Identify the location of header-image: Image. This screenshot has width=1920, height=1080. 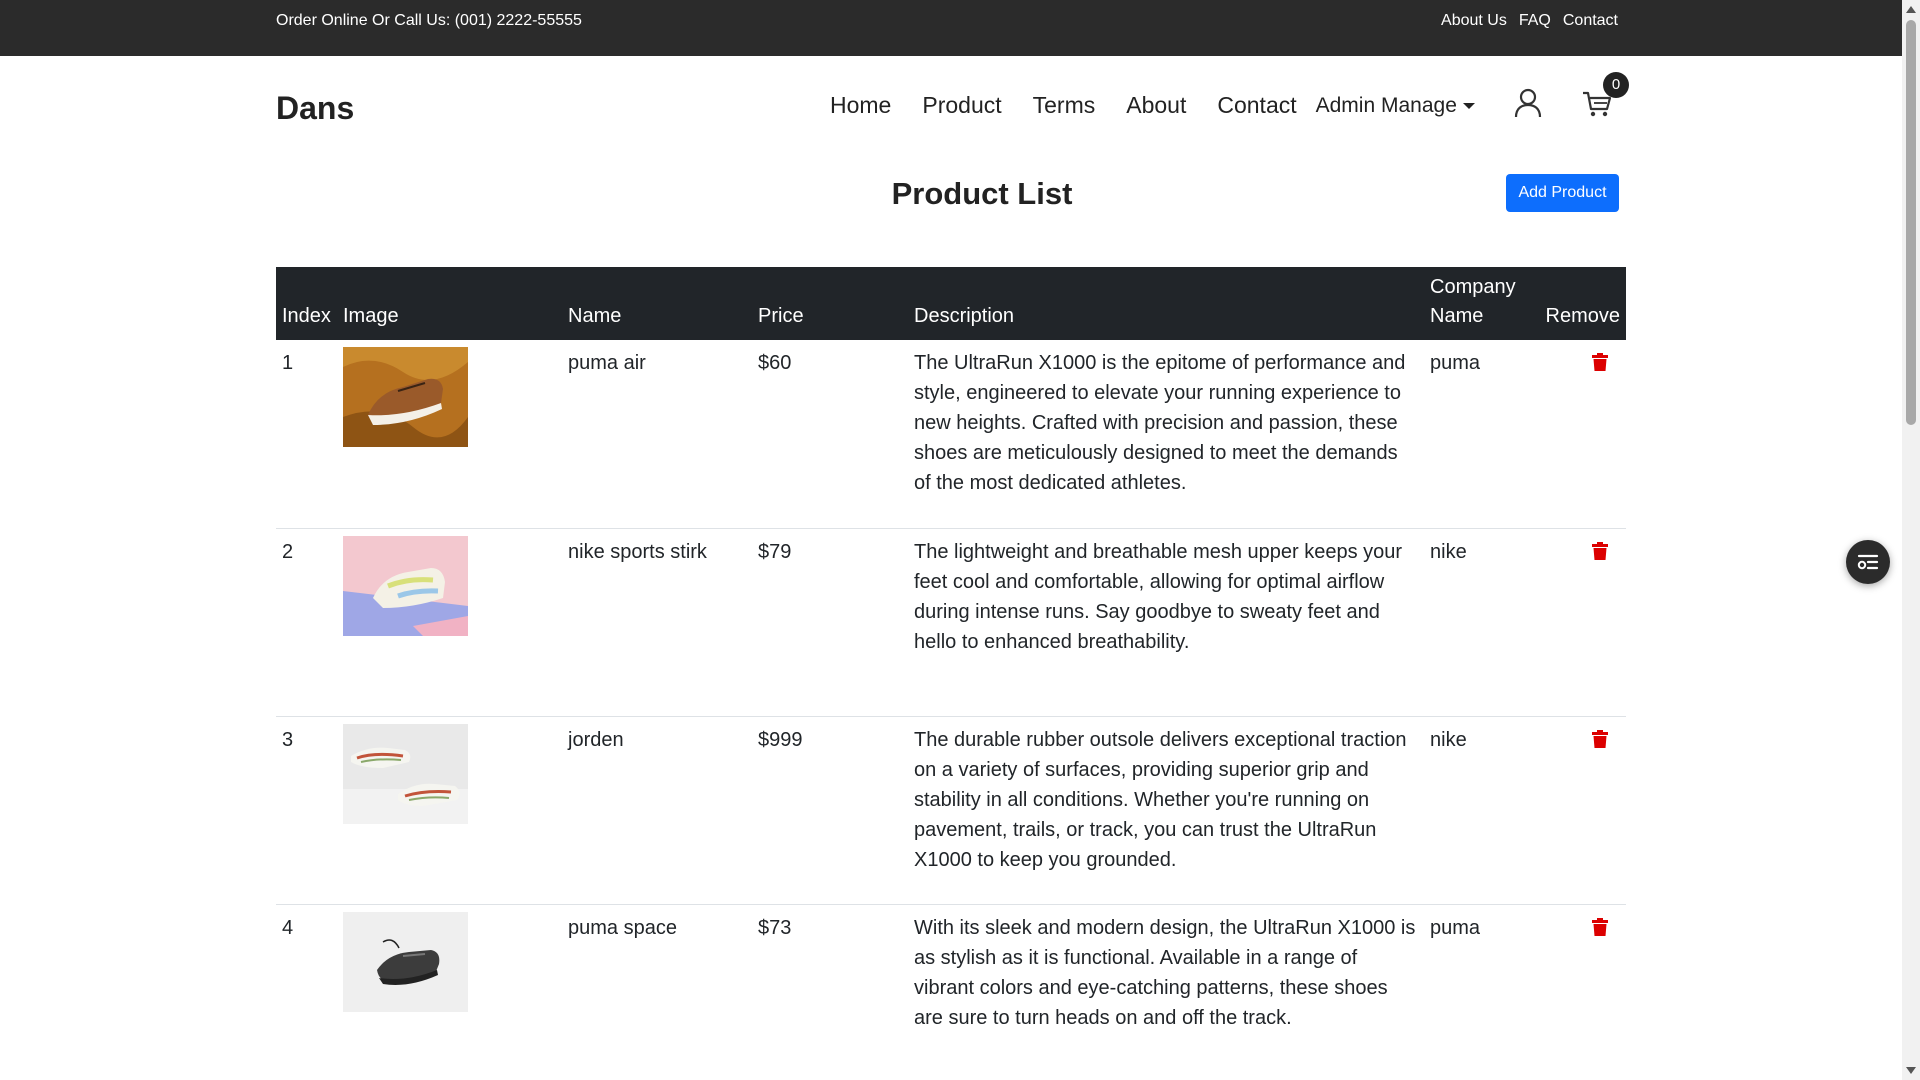
(371, 316).